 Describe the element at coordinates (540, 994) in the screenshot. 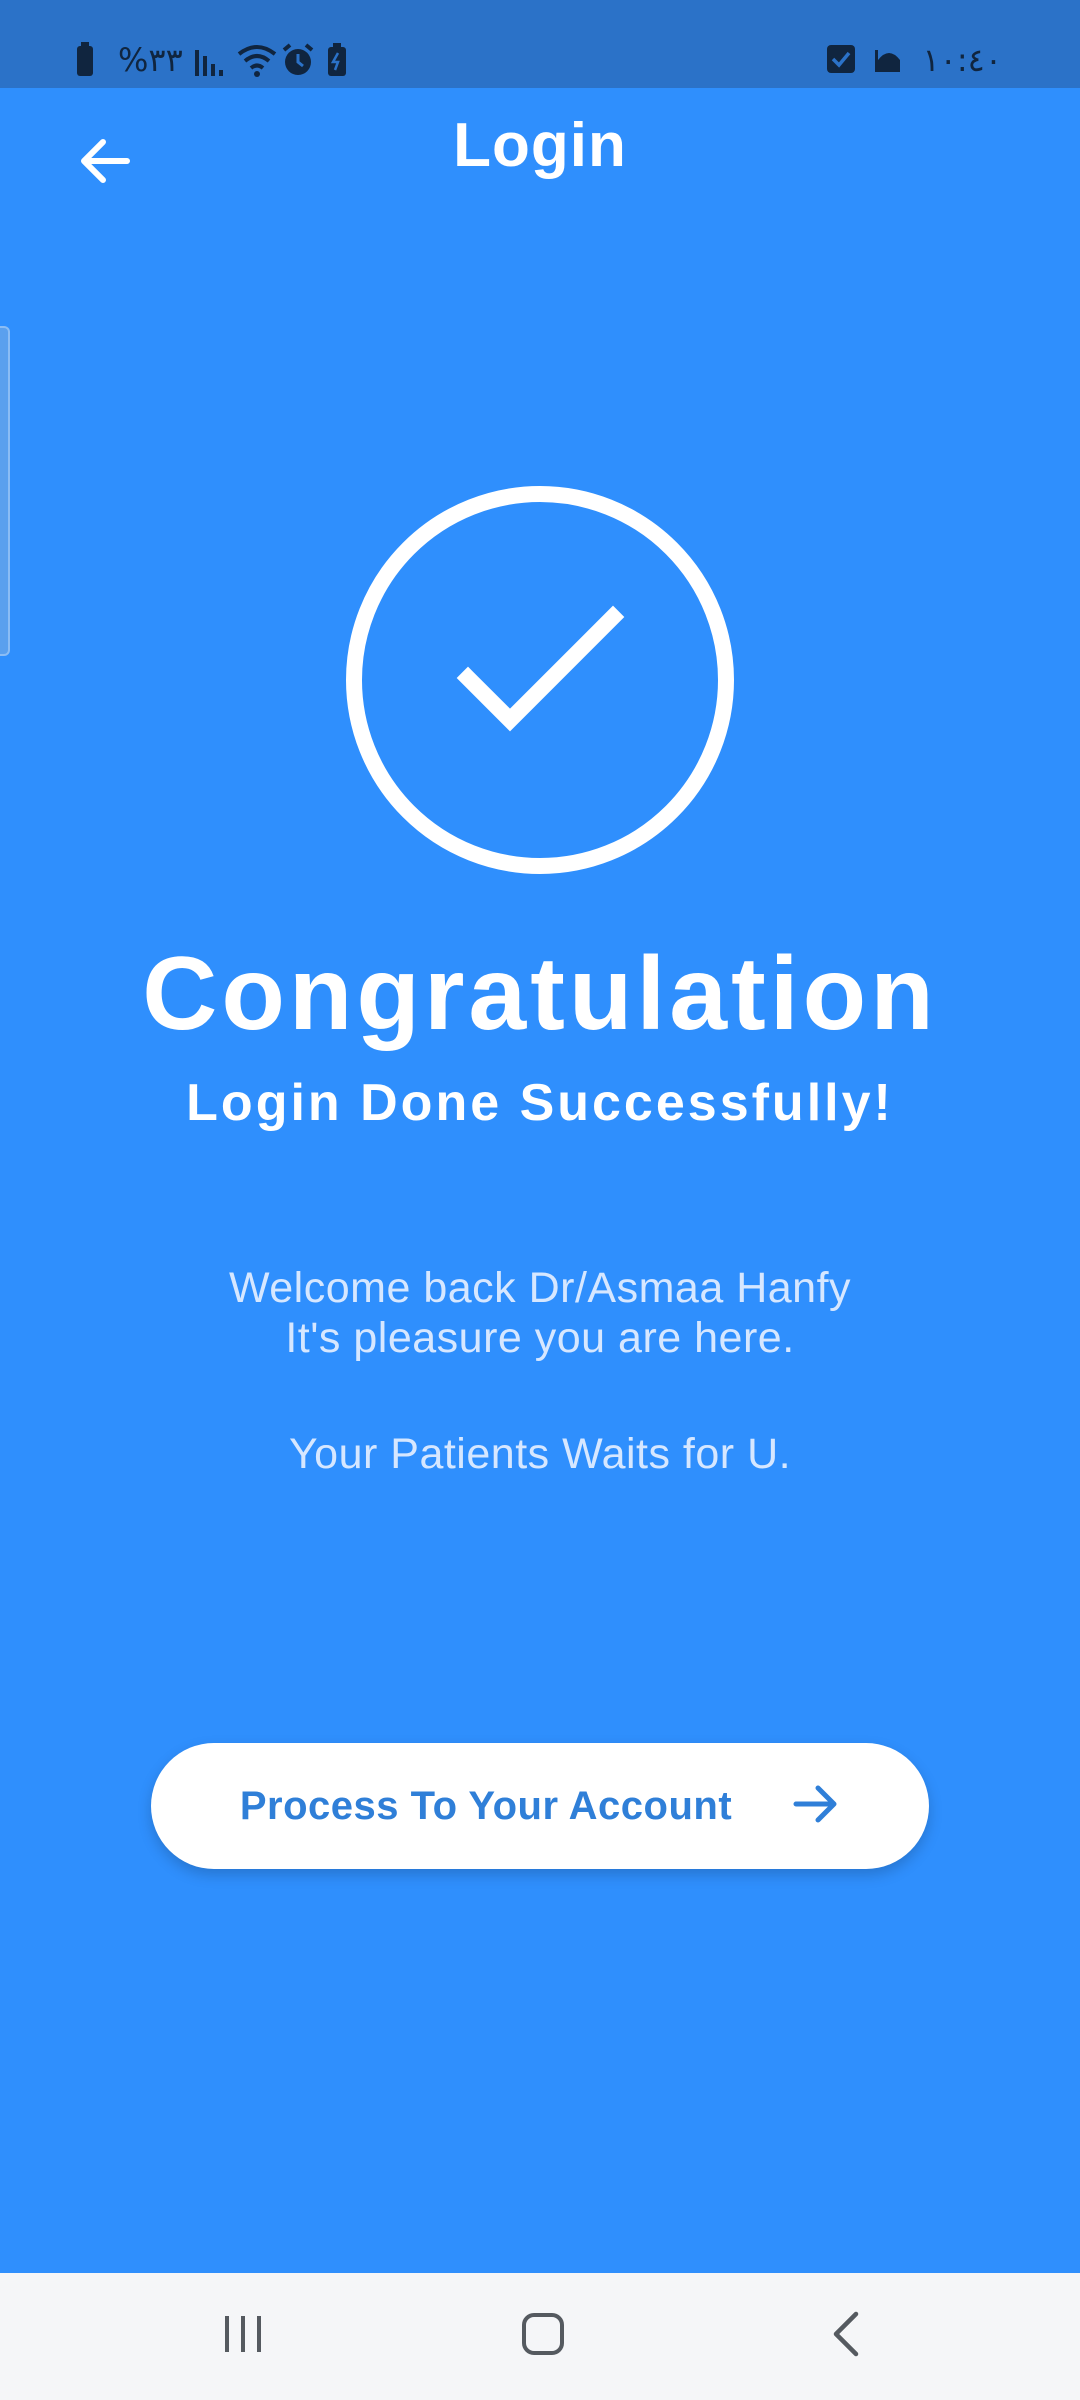

I see `congratulation-title: Congratulation` at that location.